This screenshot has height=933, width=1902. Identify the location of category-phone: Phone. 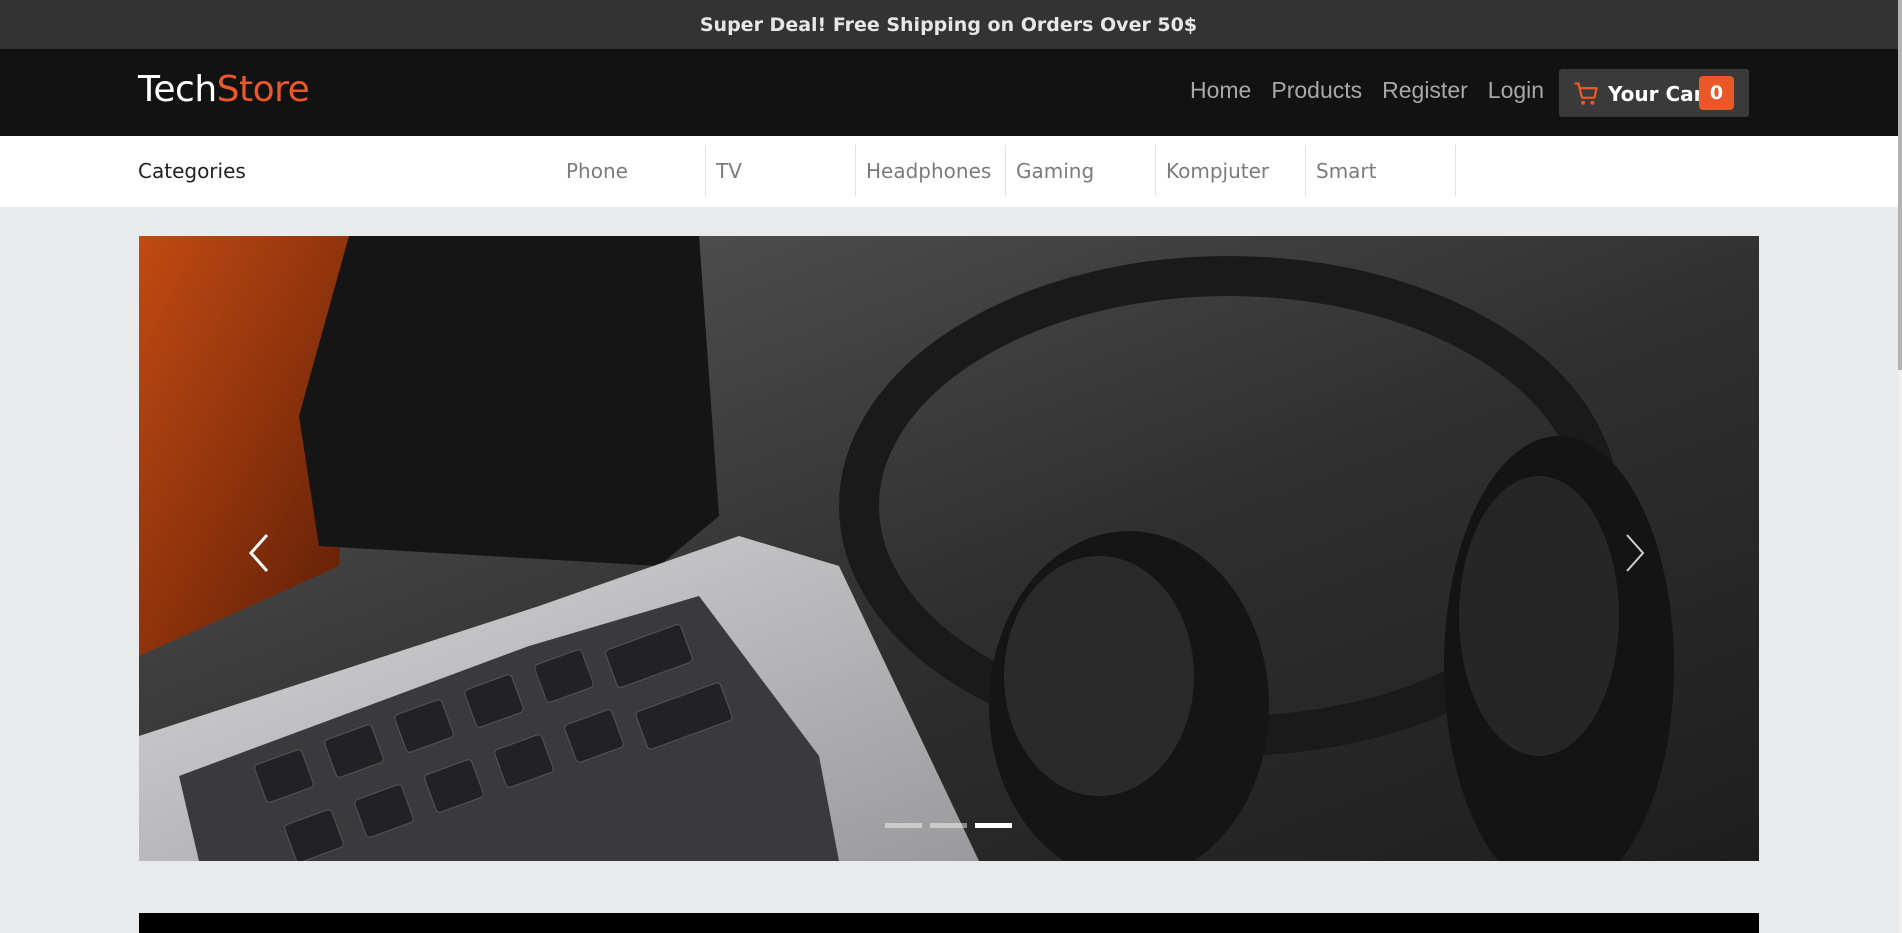
(631, 170).